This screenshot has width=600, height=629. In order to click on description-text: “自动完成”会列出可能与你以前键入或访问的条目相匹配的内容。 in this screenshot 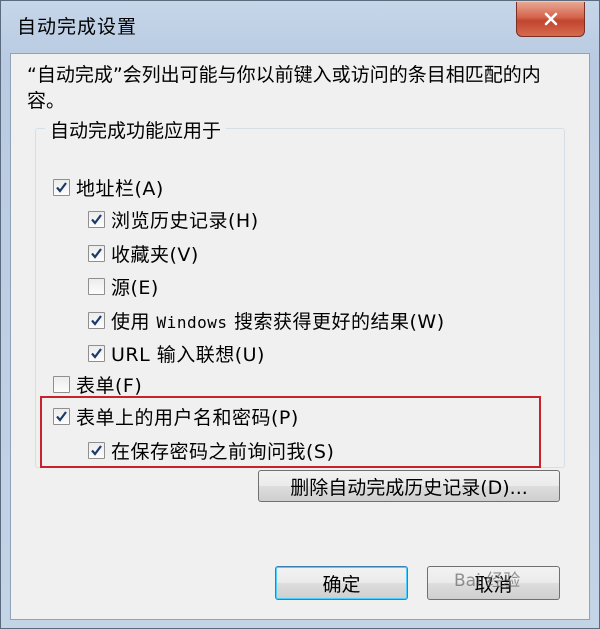, I will do `click(284, 88)`.